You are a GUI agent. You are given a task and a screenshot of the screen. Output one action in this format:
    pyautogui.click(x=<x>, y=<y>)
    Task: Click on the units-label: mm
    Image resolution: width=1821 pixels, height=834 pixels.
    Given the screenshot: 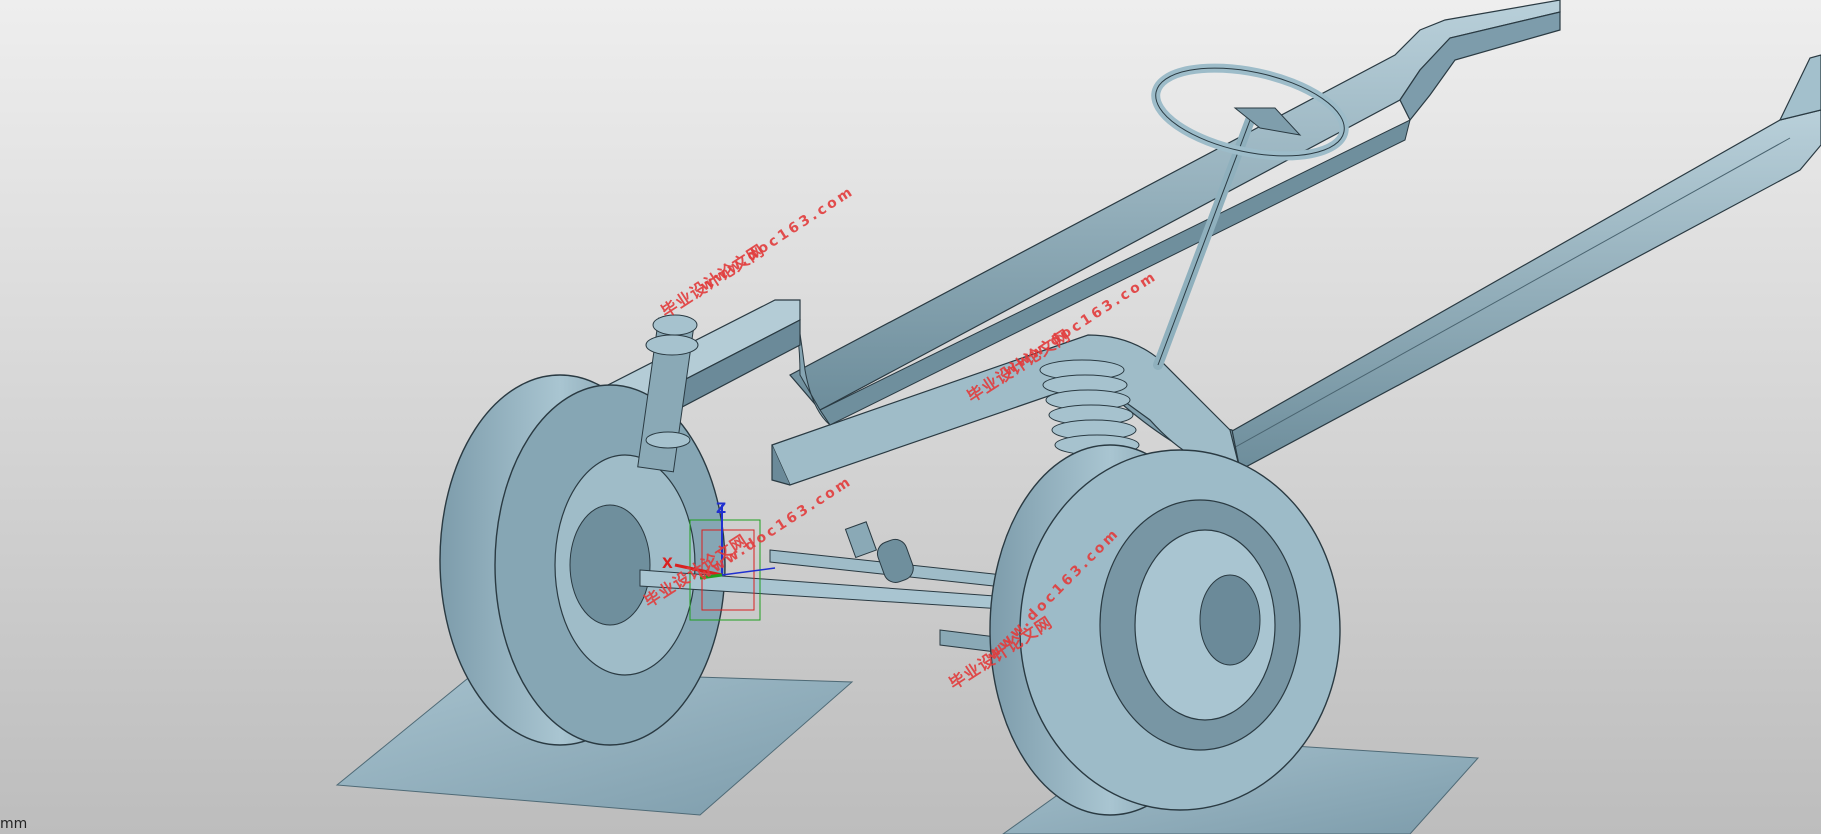 What is the action you would take?
    pyautogui.click(x=14, y=824)
    